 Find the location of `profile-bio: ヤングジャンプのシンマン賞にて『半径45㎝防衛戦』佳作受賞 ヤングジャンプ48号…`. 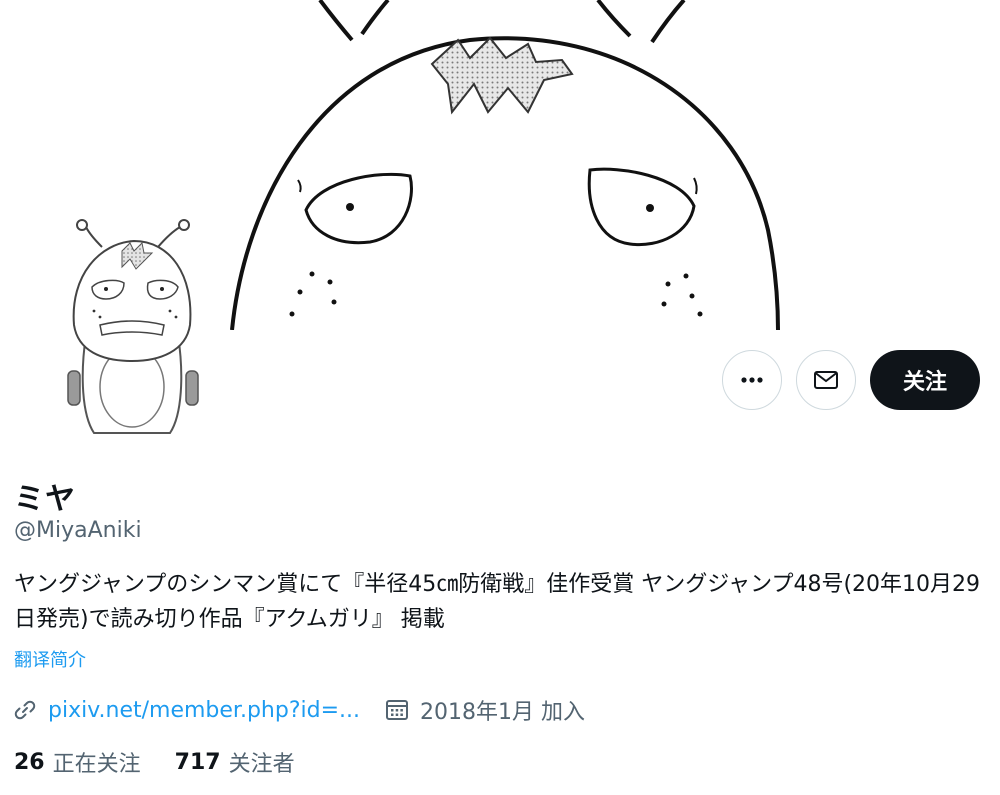

profile-bio: ヤングジャンプのシンマン賞にて『半径45㎝防衛戦』佳作受賞 ヤングジャンプ48号… is located at coordinates (497, 602).